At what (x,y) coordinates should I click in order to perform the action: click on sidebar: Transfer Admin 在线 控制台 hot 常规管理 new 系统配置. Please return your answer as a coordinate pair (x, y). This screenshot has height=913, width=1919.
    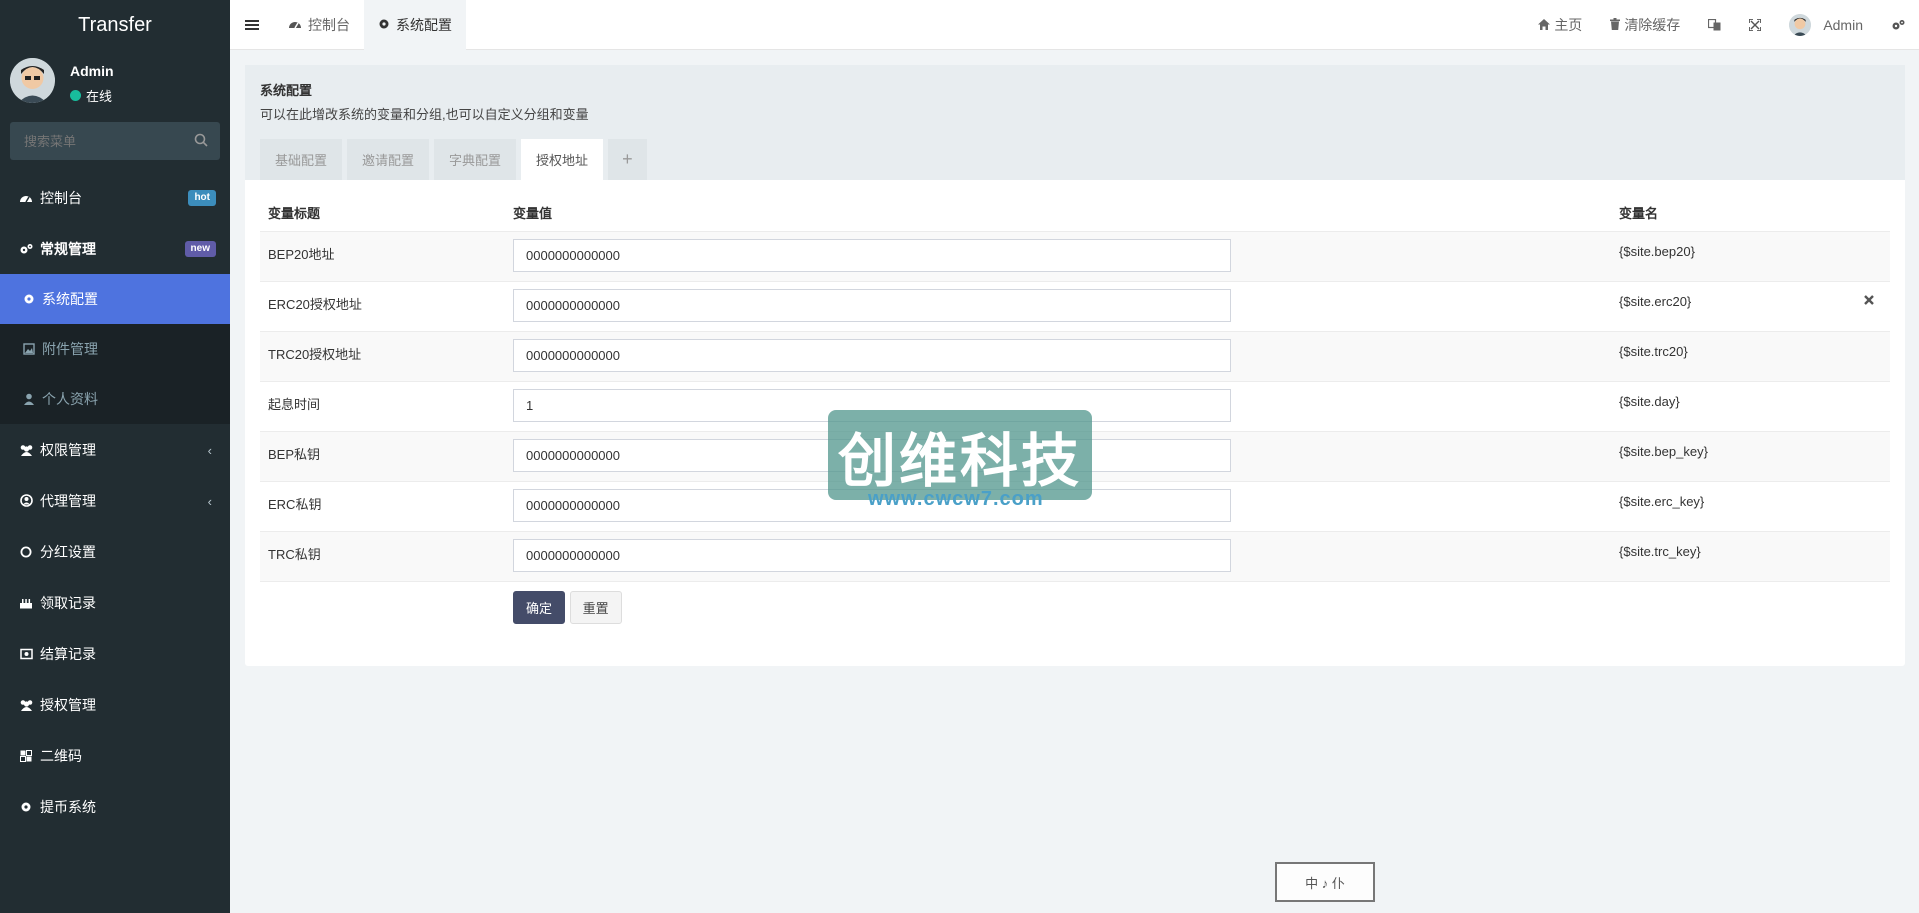
    Looking at the image, I should click on (115, 456).